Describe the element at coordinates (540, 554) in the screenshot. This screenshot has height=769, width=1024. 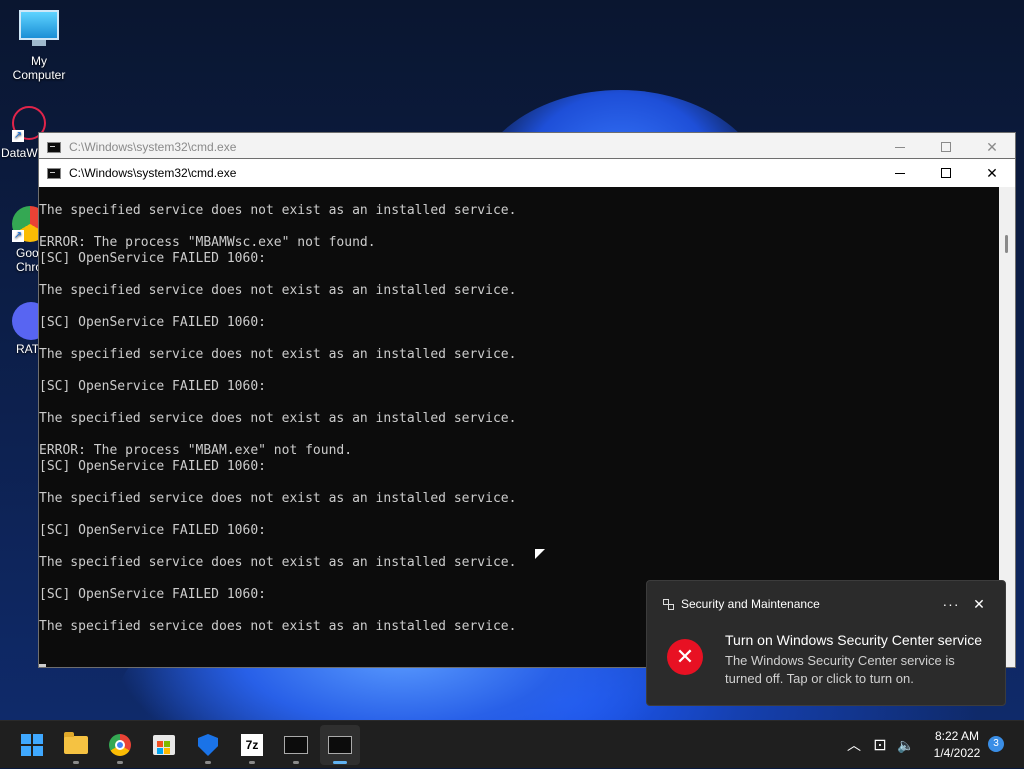
I see `mouse-pointer-icon` at that location.